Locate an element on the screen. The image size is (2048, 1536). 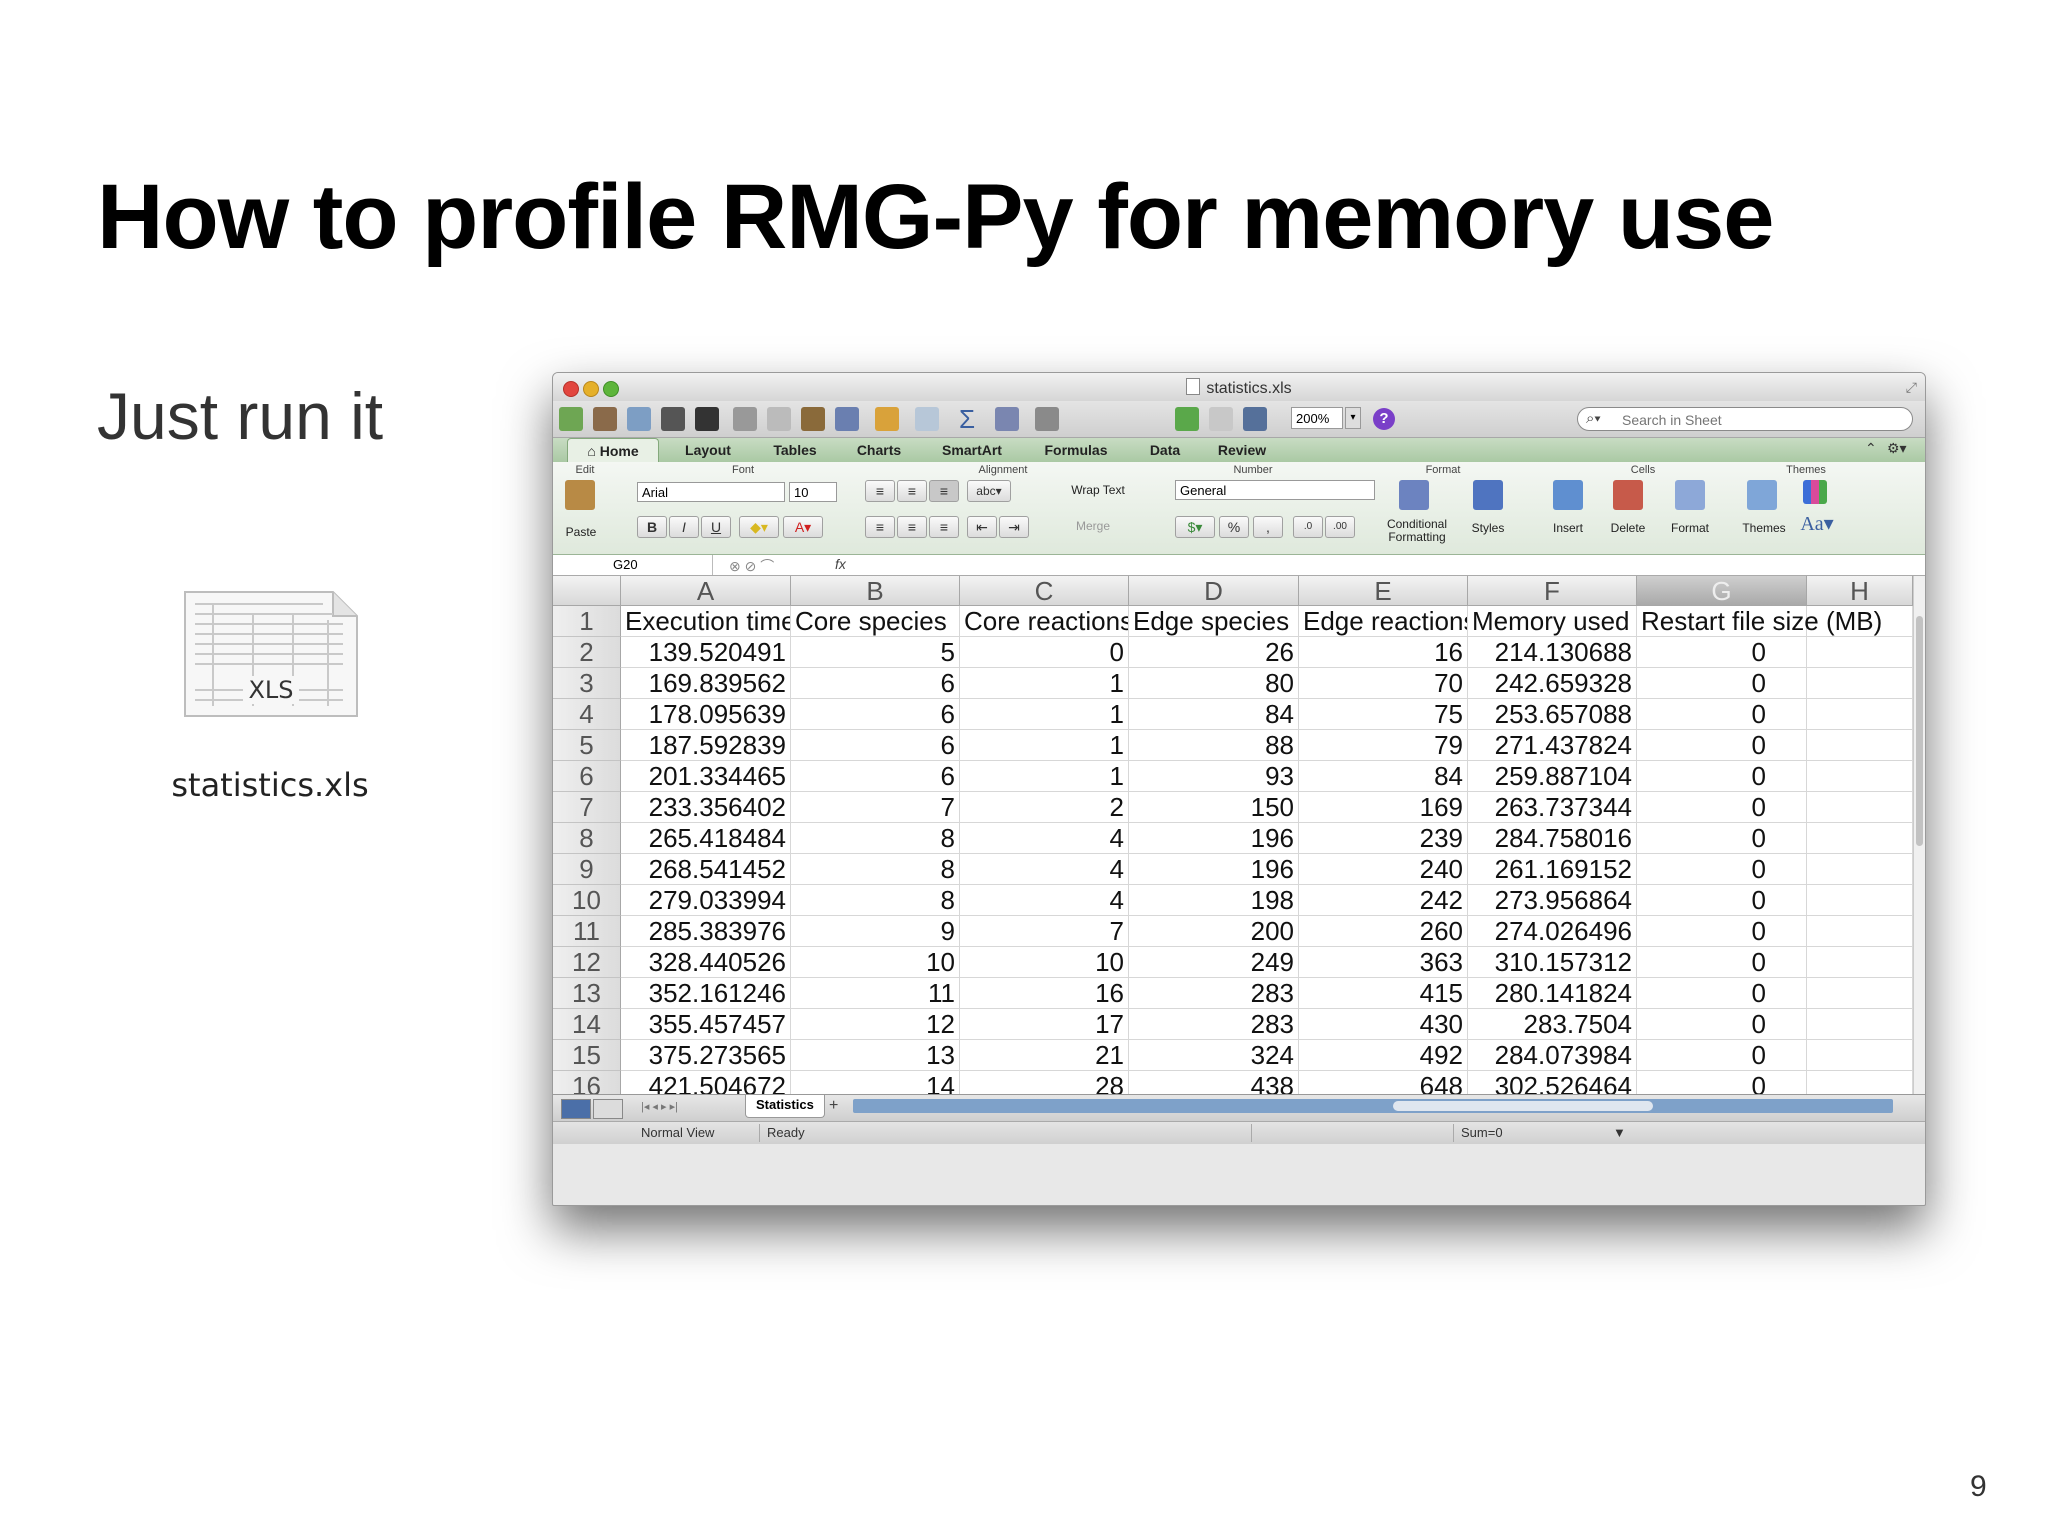
search-icon: ⌕▾ is located at coordinates (1593, 418).